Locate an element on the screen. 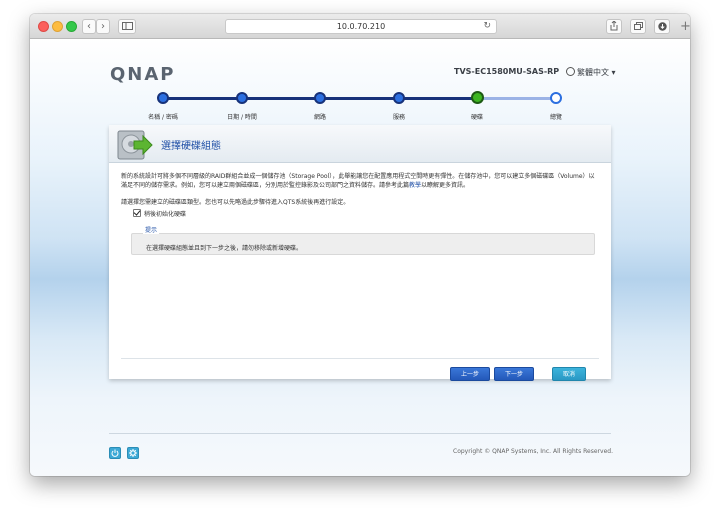  step-label-services: 服務 is located at coordinates (398, 117).